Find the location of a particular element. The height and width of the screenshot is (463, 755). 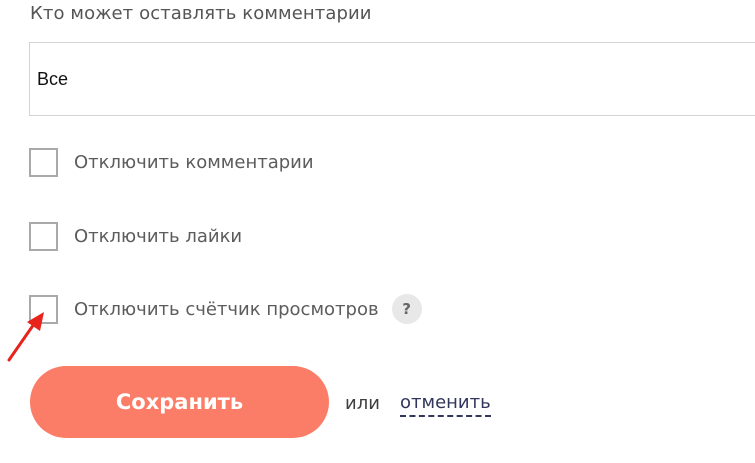

option-disable-comments: Отключить комментарии is located at coordinates (171, 162).